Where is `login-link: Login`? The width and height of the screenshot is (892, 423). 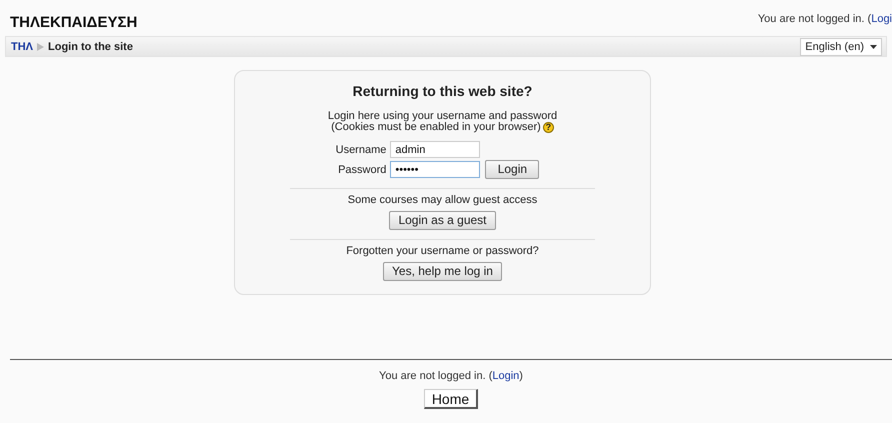 login-link: Login is located at coordinates (506, 376).